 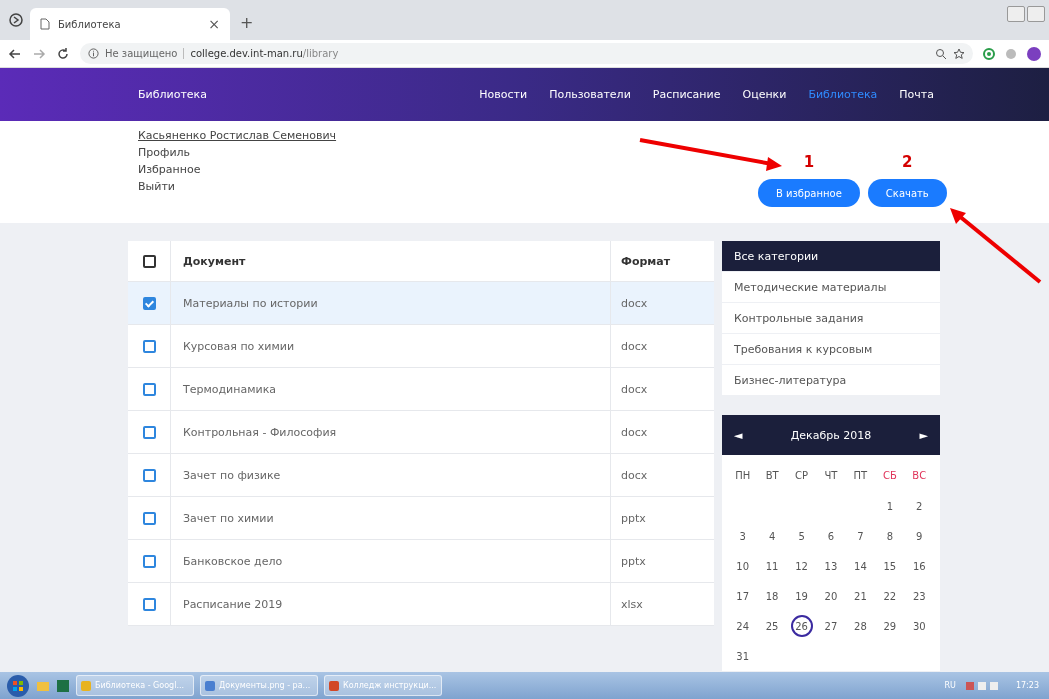 What do you see at coordinates (831, 596) in the screenshot?
I see `calendar-day: 20` at bounding box center [831, 596].